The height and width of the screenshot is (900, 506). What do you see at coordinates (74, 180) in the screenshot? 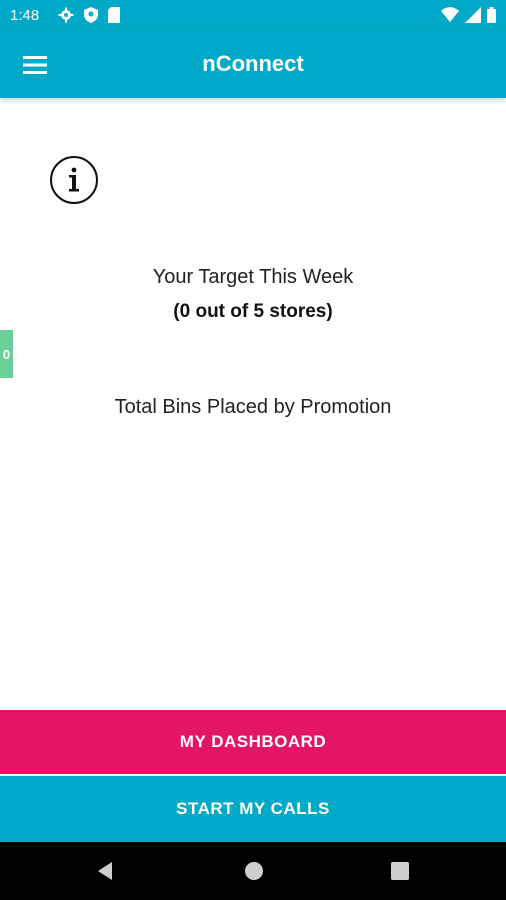
I see `info-icon` at bounding box center [74, 180].